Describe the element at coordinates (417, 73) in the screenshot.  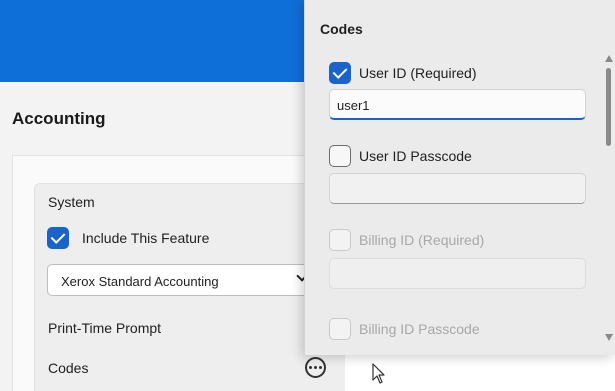
I see `user-id-required-label: User ID (Required)` at that location.